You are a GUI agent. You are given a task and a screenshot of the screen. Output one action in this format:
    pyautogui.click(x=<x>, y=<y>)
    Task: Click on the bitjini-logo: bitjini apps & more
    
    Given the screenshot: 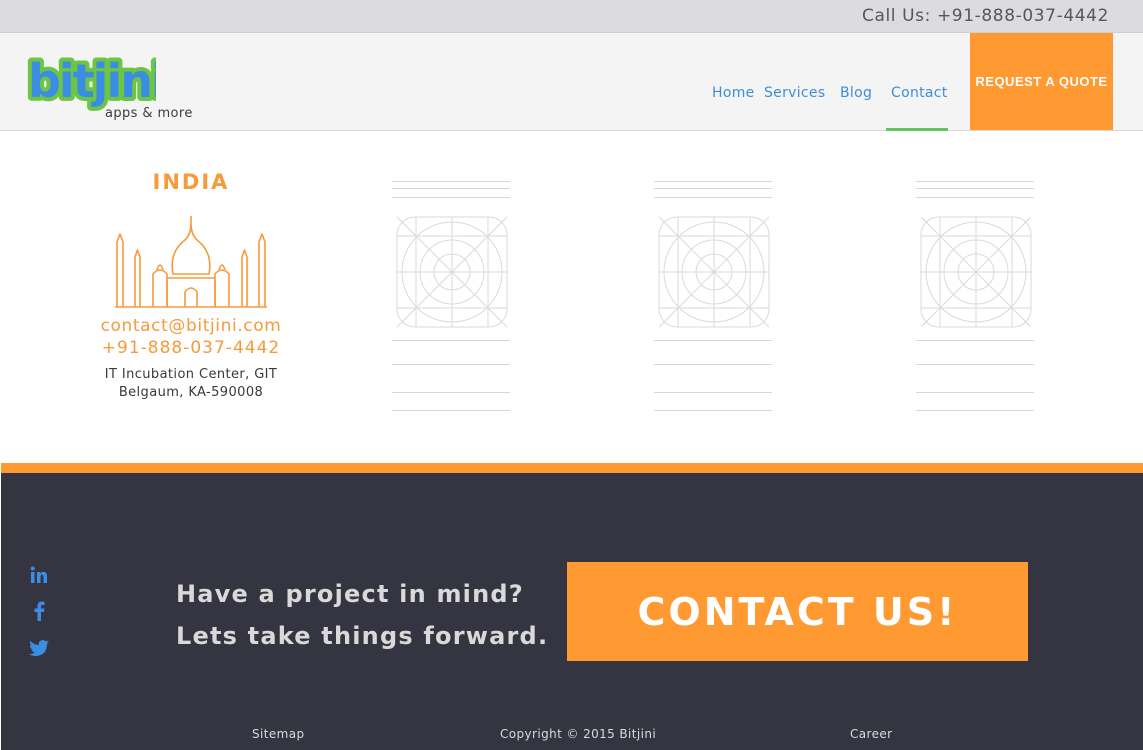 What is the action you would take?
    pyautogui.click(x=111, y=88)
    